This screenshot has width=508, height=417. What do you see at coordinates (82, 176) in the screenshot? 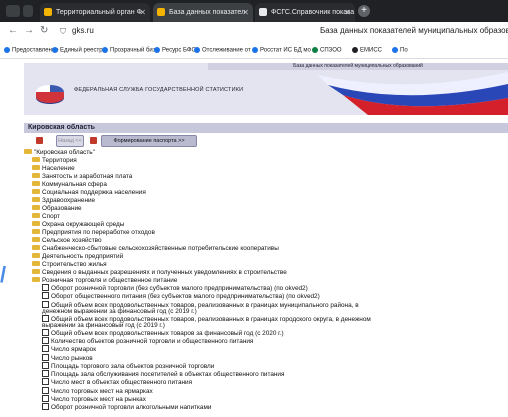
I see `tree-folder: Занятость и заработная плата` at bounding box center [82, 176].